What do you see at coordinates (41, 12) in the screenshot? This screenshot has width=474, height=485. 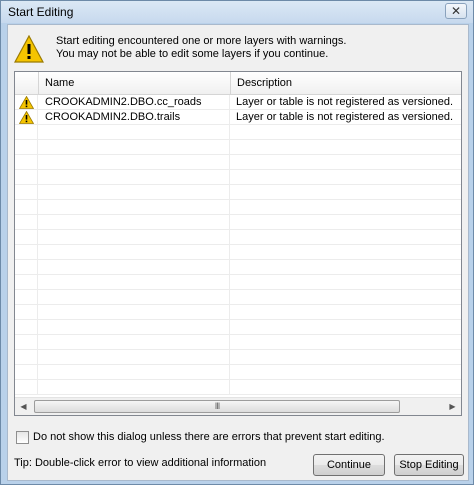 I see `window-title: Start Editing` at bounding box center [41, 12].